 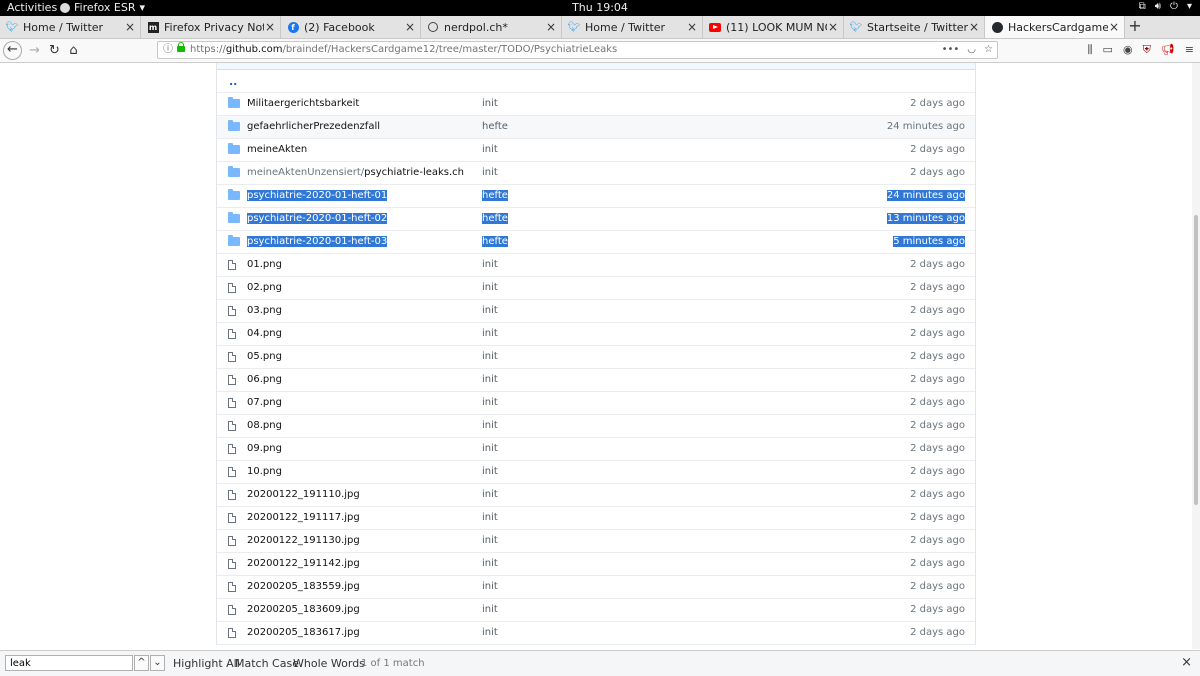 I want to click on file-row: 20200122_191130.jpg init 2 days ago, so click(x=596, y=541).